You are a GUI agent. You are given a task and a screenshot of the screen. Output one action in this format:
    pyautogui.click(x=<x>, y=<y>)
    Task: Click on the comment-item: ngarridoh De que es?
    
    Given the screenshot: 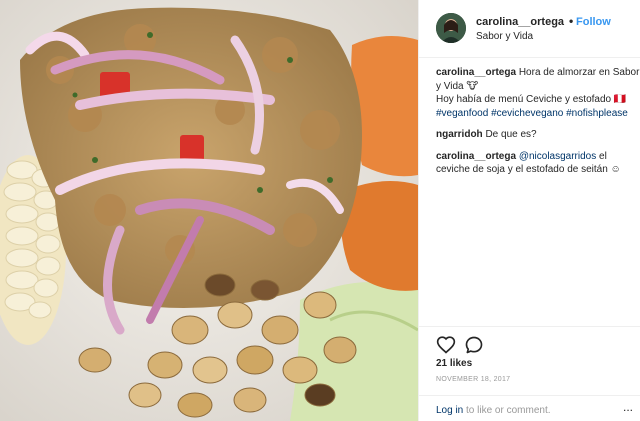 What is the action you would take?
    pyautogui.click(x=538, y=135)
    